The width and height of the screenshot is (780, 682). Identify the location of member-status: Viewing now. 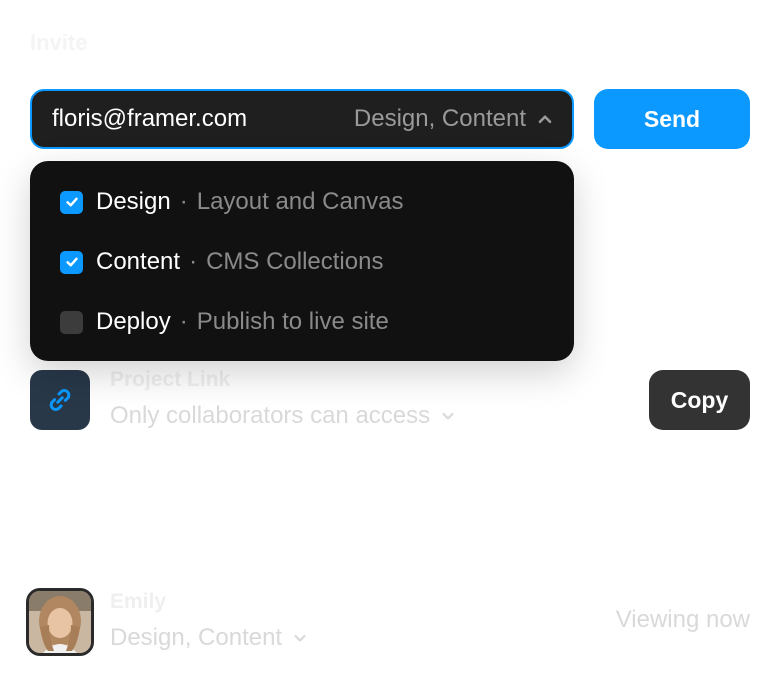
(682, 619).